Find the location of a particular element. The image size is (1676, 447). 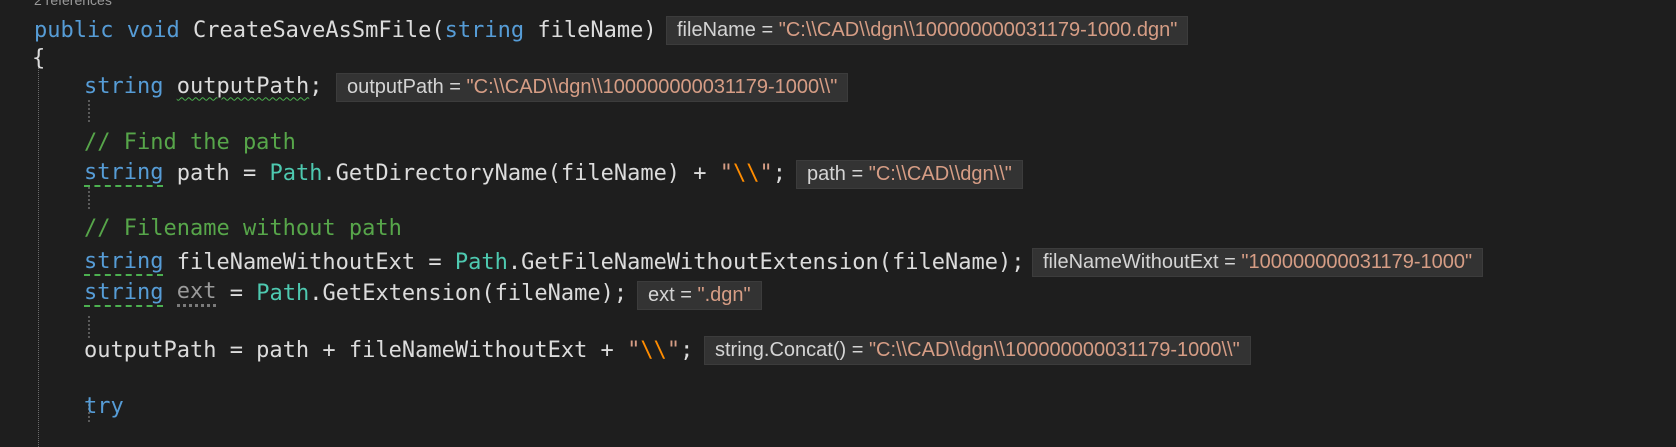

codelens-references: 2 references is located at coordinates (73, 4).